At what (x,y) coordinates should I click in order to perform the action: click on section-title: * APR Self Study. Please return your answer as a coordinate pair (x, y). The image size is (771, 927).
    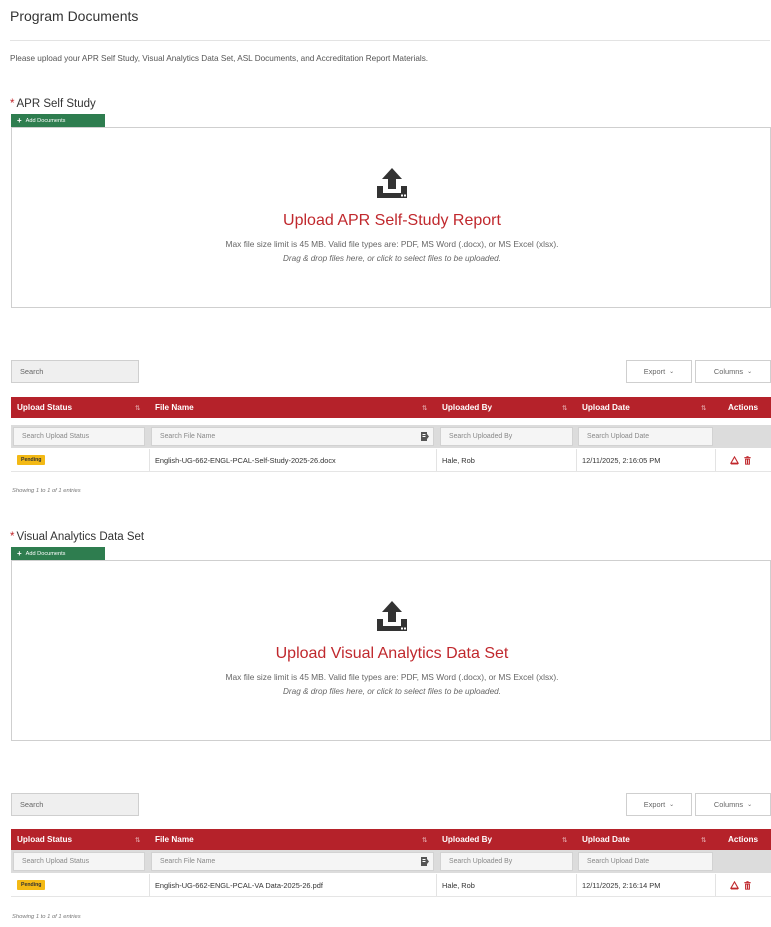
    Looking at the image, I should click on (53, 104).